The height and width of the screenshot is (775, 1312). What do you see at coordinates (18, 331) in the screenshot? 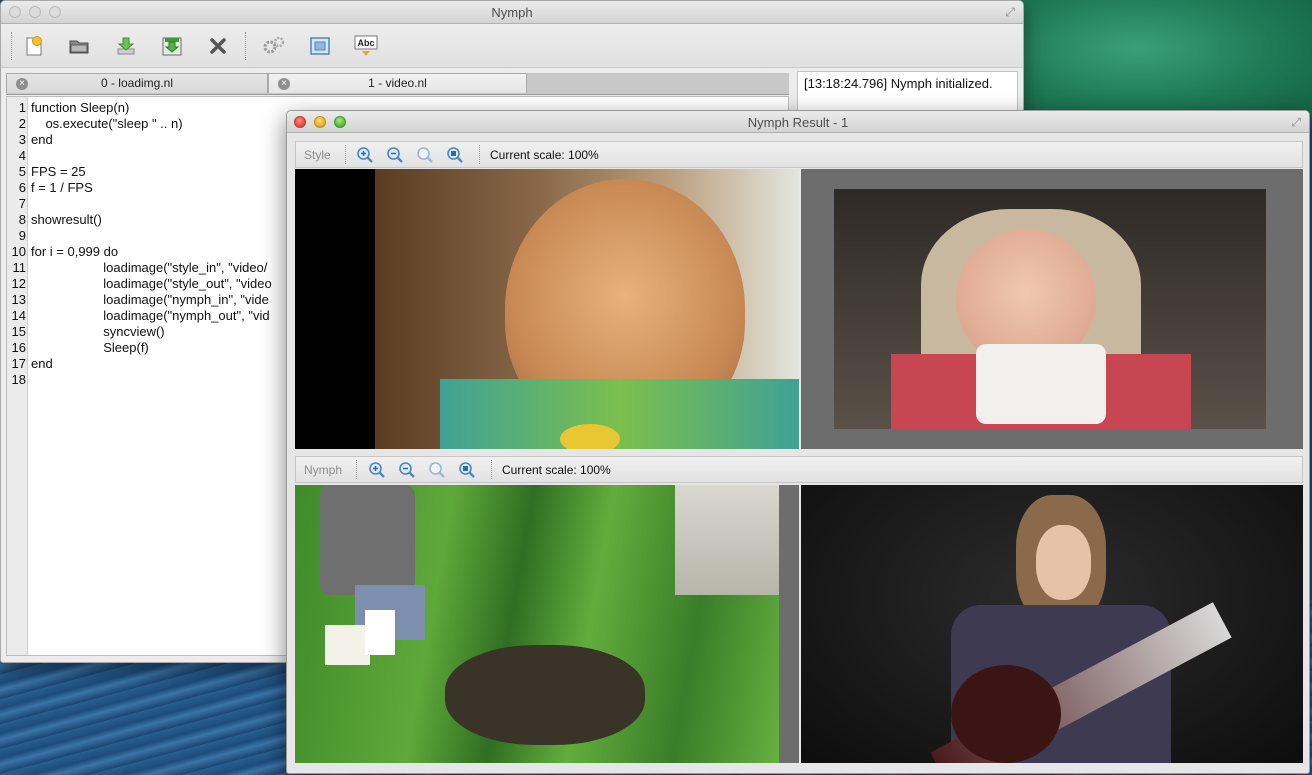
I see `line-number: 15` at bounding box center [18, 331].